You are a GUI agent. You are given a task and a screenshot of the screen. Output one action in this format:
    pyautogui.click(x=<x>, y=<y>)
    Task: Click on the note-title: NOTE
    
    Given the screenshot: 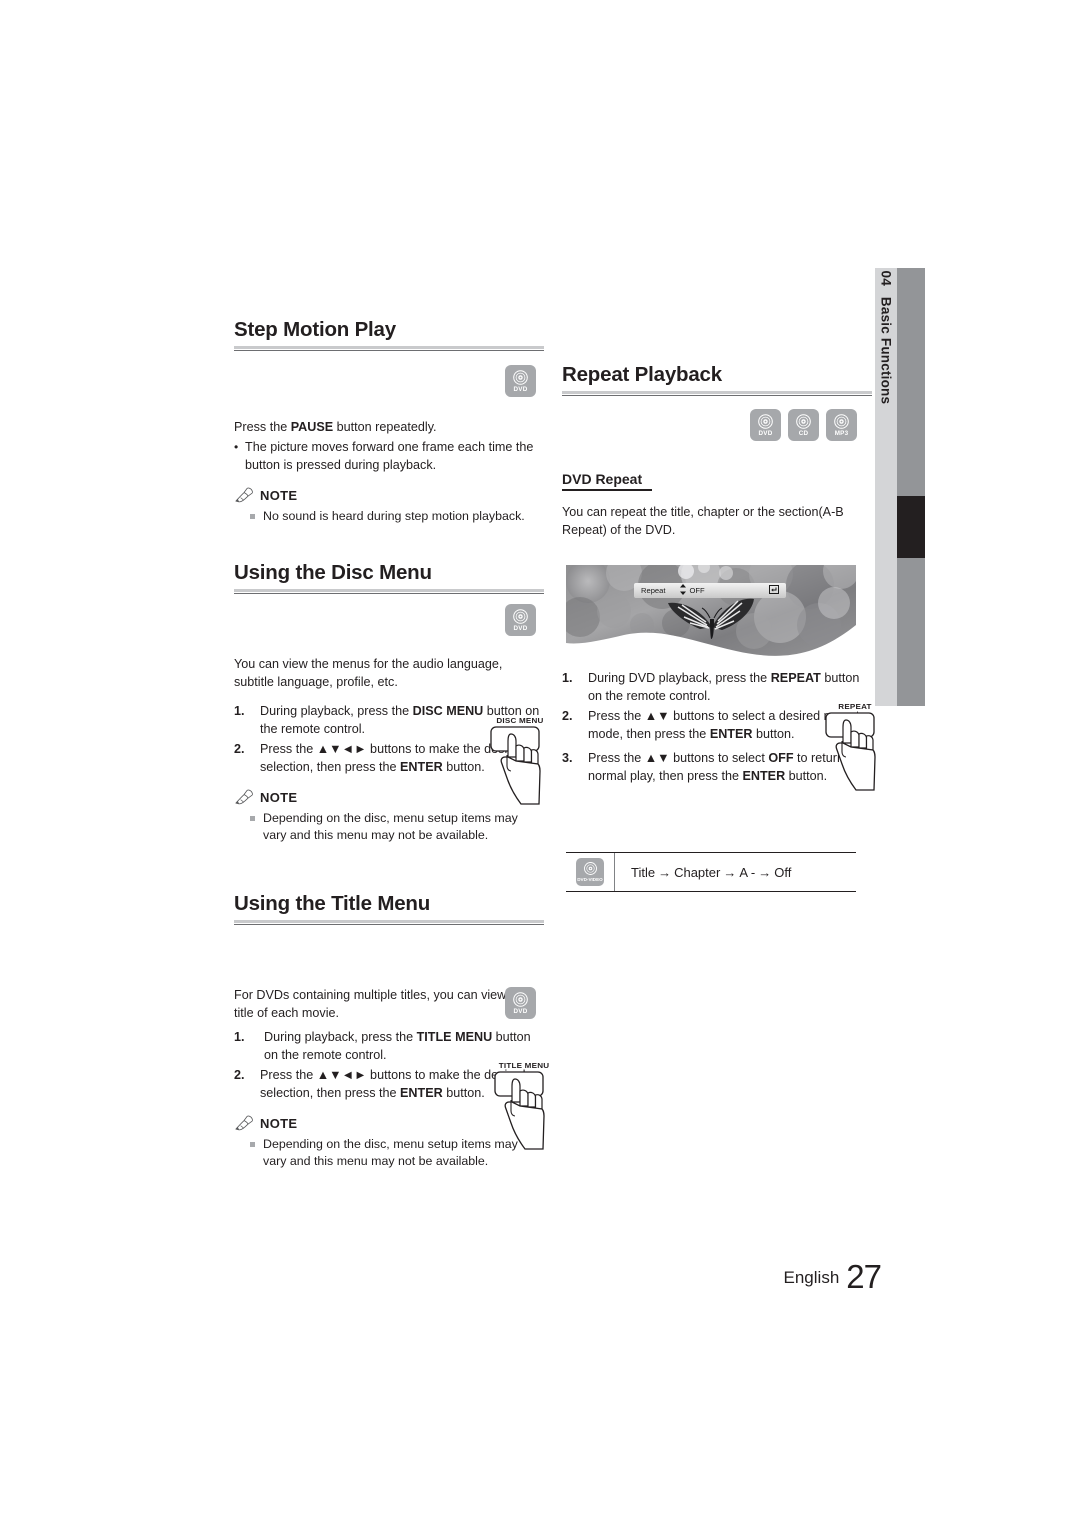 What is the action you would take?
    pyautogui.click(x=279, y=495)
    